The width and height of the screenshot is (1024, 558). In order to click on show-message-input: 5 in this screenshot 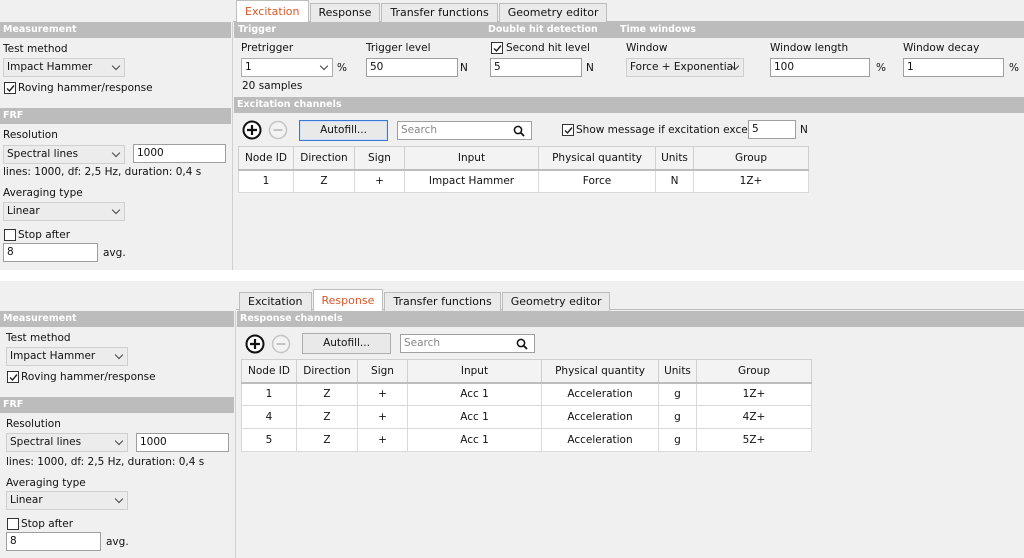, I will do `click(772, 129)`.